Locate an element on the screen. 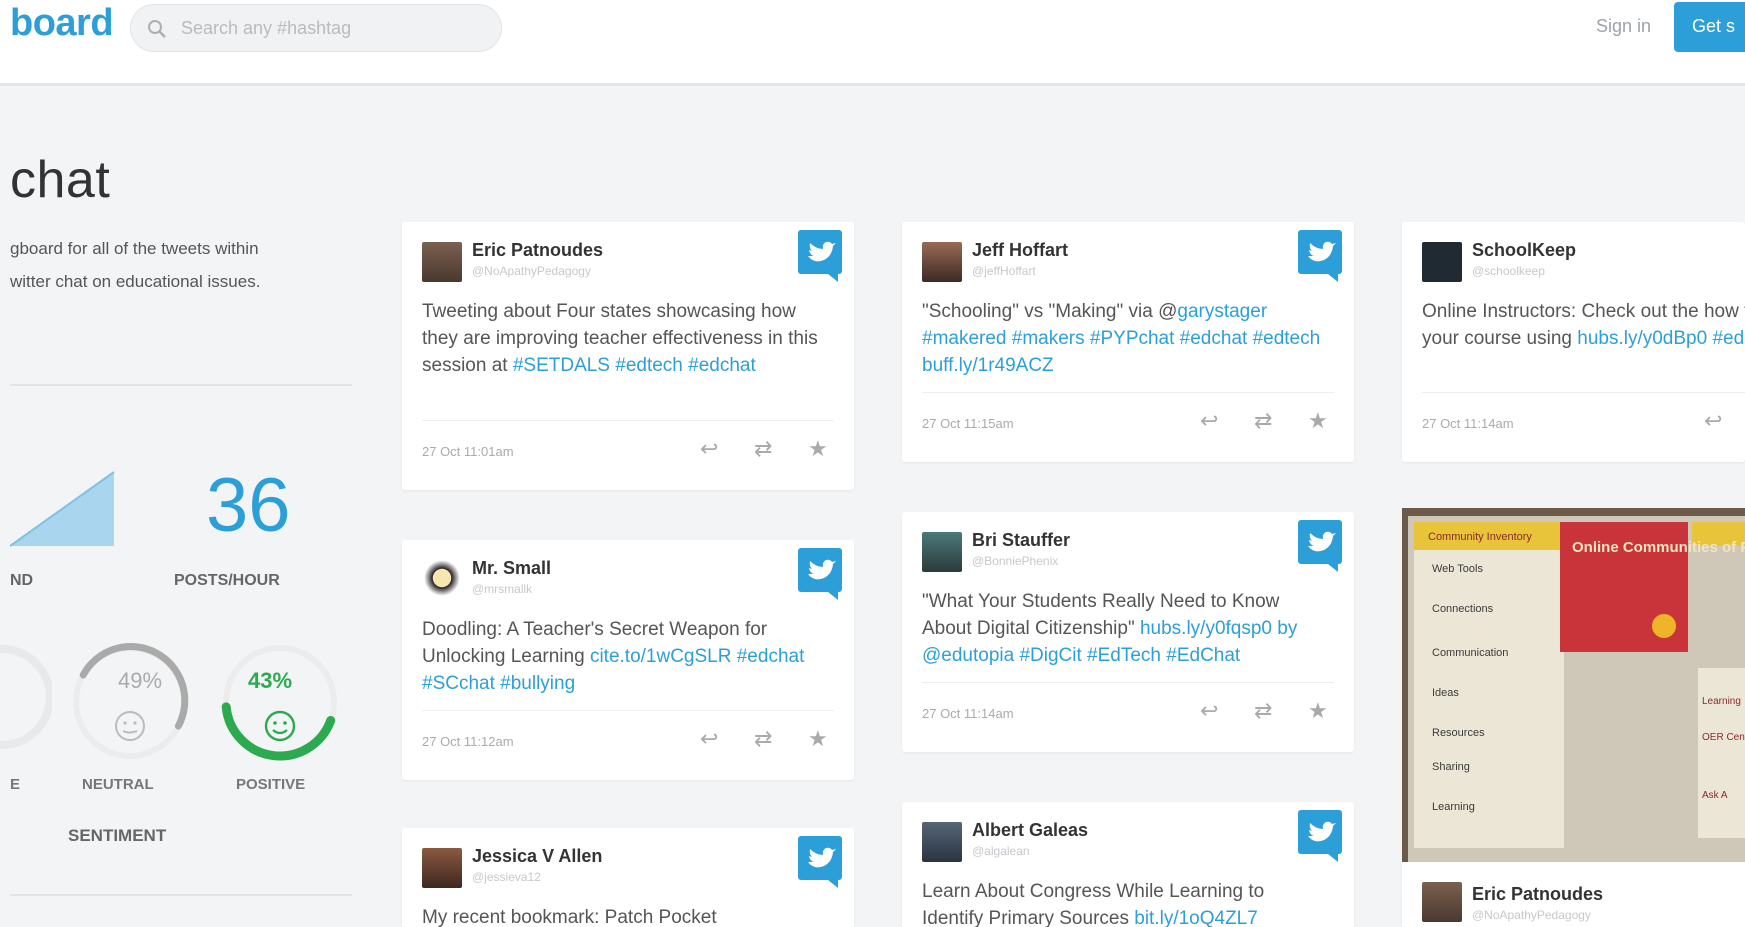  svg-text: Ideas is located at coordinates (1445, 693).